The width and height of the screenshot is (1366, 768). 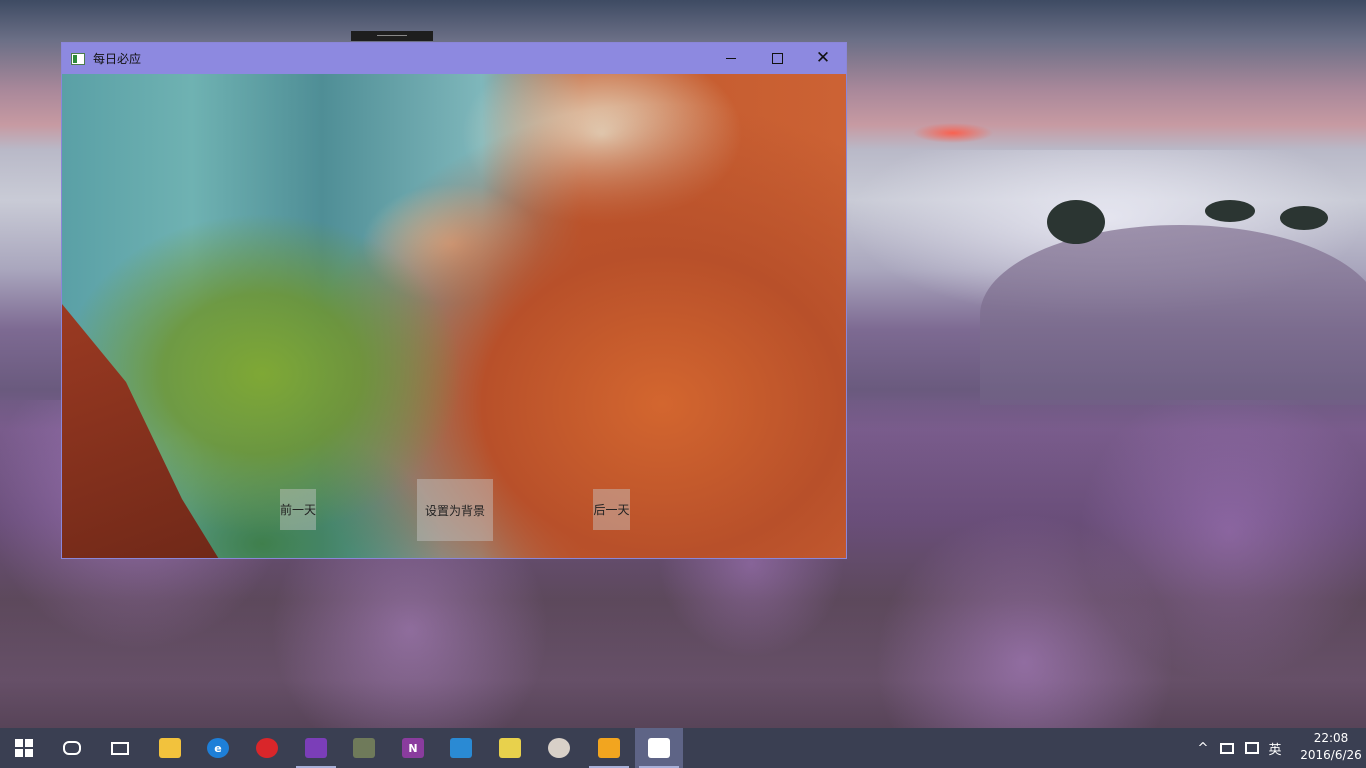 I want to click on close-icon: ✕, so click(x=823, y=58).